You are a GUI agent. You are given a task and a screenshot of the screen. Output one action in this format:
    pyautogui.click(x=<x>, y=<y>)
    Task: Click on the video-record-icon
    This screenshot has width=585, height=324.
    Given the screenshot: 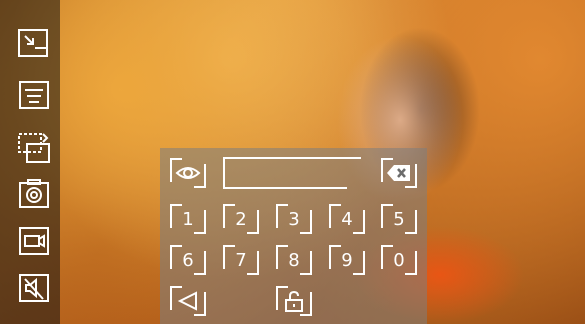 What is the action you would take?
    pyautogui.click(x=34, y=241)
    